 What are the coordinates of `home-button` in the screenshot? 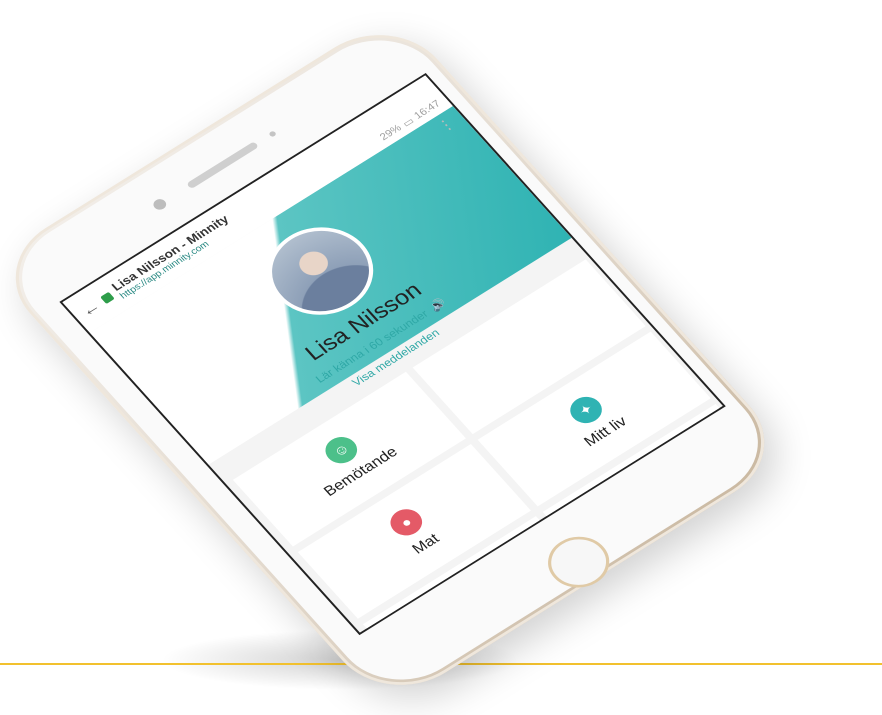 It's located at (578, 562).